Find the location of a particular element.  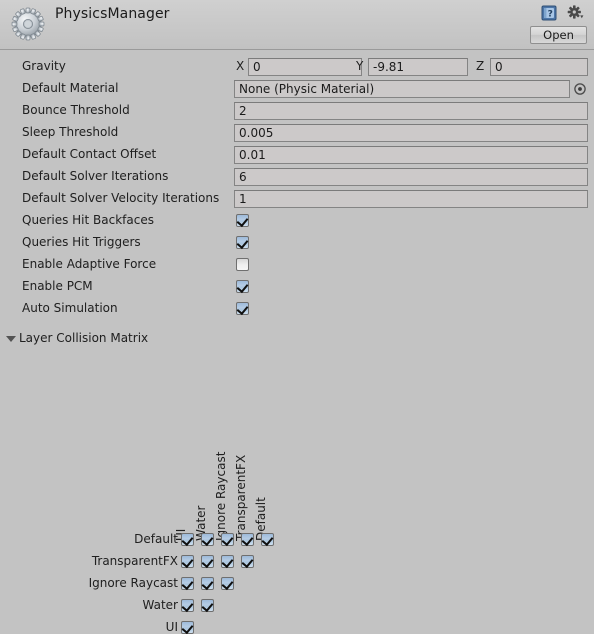

inspector-header: PhysicsManager ? Open is located at coordinates (297, 25).